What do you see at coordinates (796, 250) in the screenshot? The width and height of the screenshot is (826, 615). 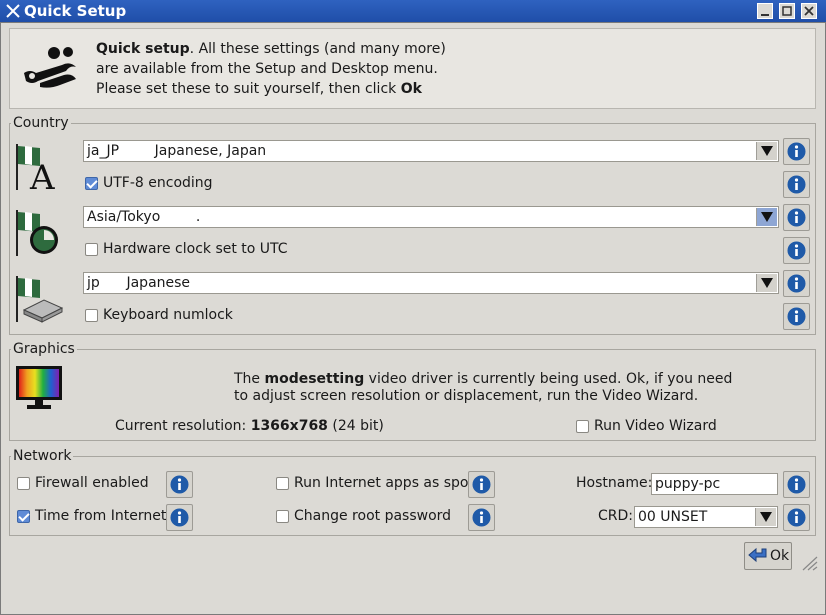 I see `hwclock-info-button` at bounding box center [796, 250].